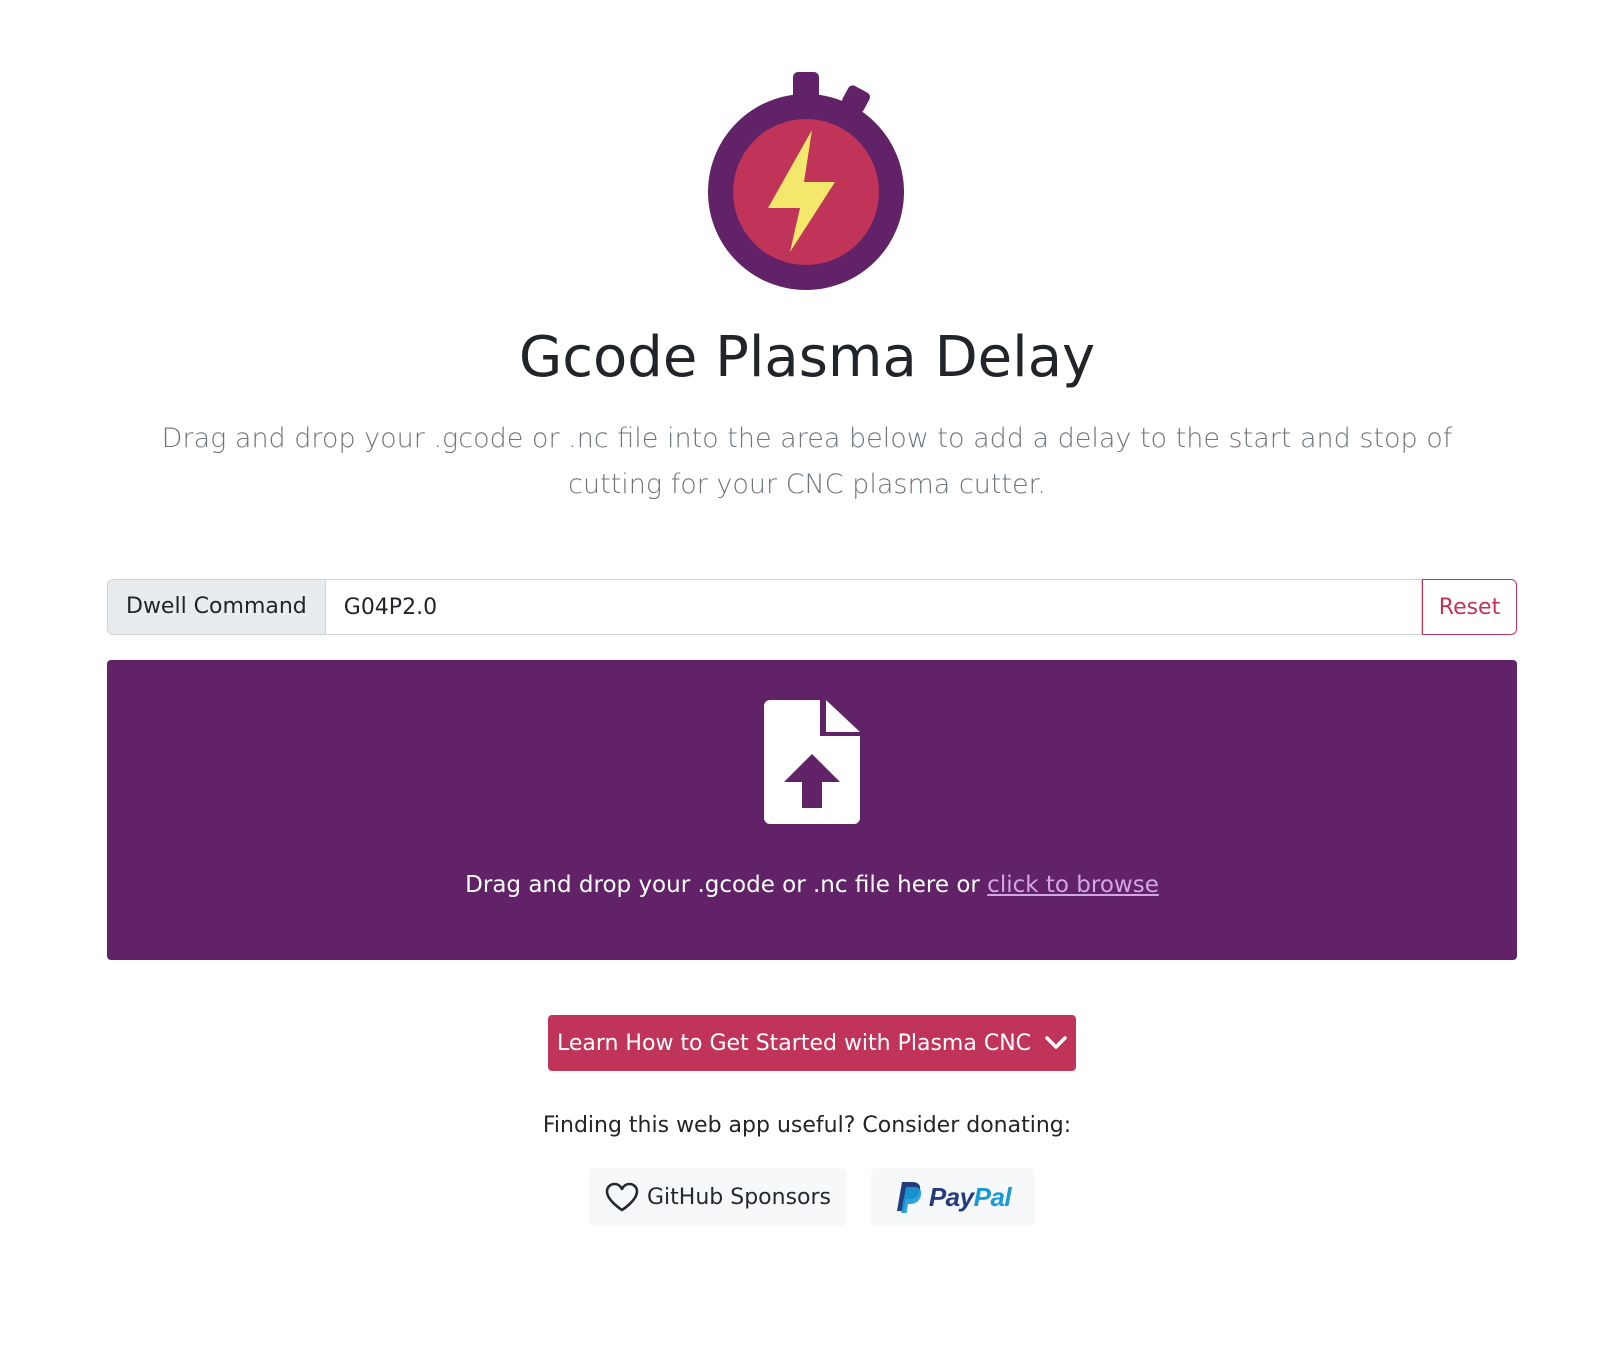 Image resolution: width=1614 pixels, height=1365 pixels. I want to click on file-upload-icon, so click(812, 762).